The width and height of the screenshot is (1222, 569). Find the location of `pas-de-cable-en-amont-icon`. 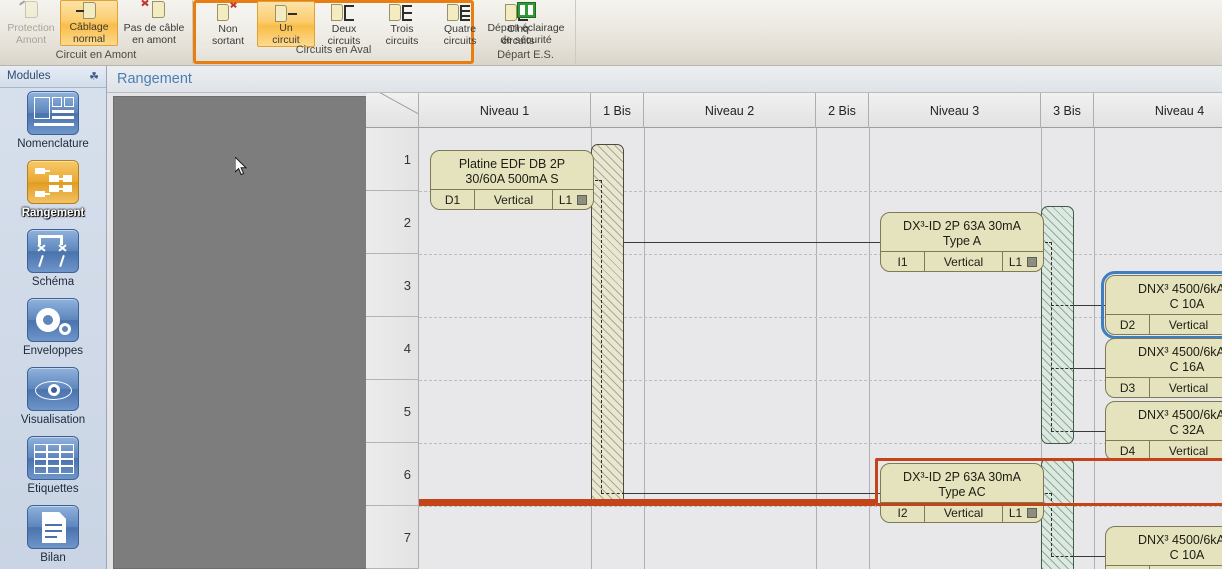

pas-de-cable-en-amont-icon is located at coordinates (154, 11).